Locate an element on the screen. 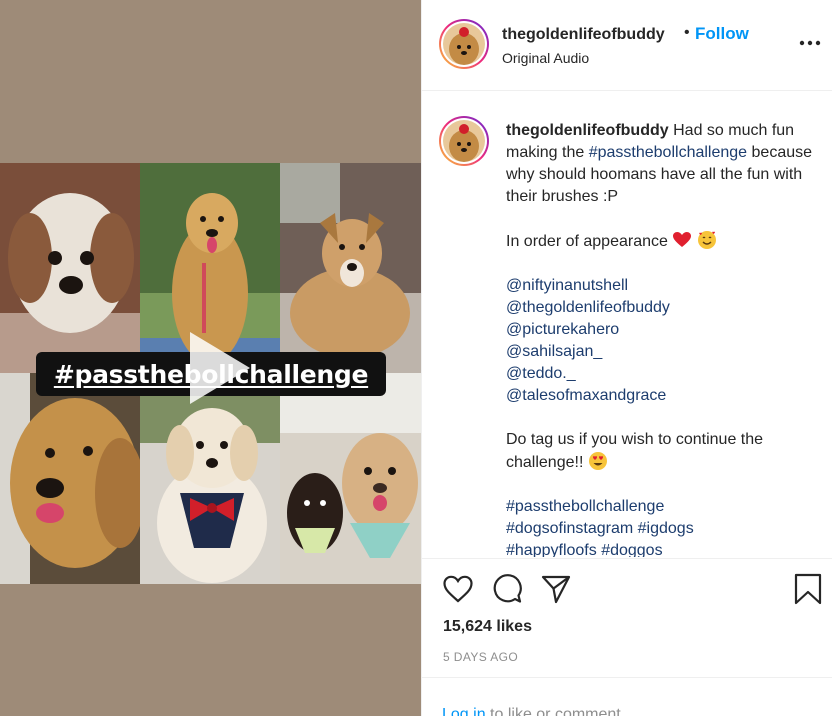 The image size is (832, 716). mention-link: @niftyinanutshell is located at coordinates (661, 286).